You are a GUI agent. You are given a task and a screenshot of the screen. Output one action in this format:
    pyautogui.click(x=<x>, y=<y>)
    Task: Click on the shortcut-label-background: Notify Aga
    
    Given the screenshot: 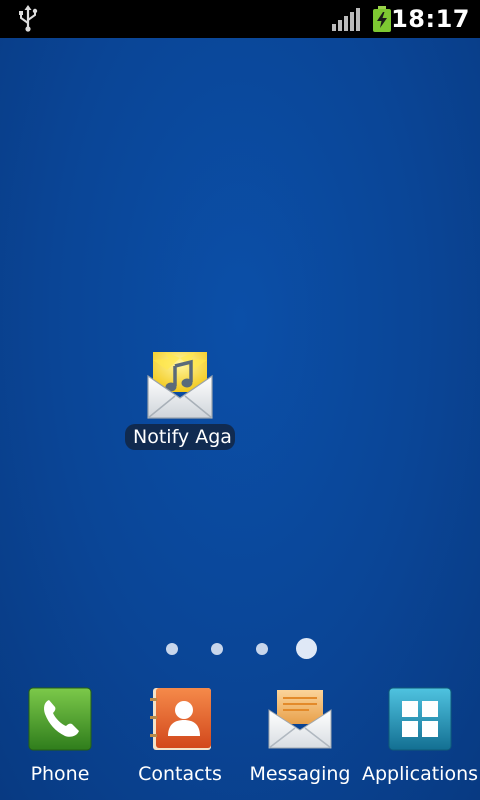 What is the action you would take?
    pyautogui.click(x=180, y=437)
    